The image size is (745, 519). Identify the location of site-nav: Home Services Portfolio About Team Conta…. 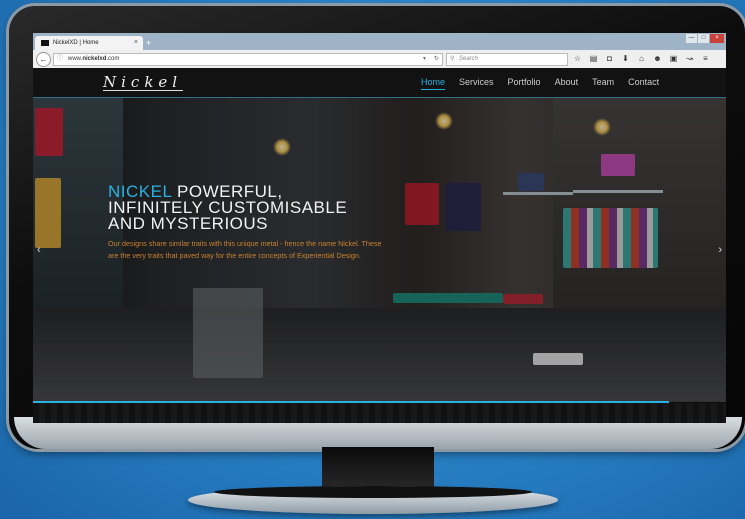
(547, 83).